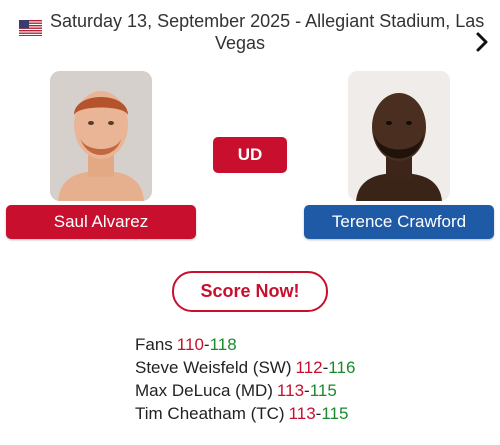  I want to click on fighter-photo-right, so click(399, 136).